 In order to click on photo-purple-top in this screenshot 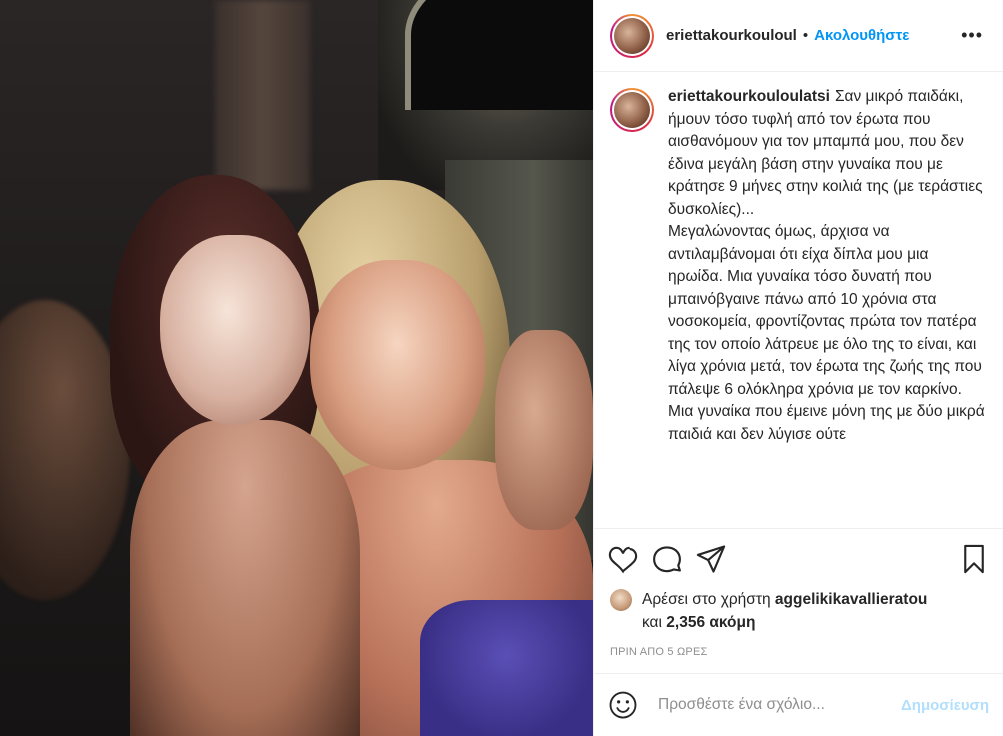, I will do `click(506, 668)`.